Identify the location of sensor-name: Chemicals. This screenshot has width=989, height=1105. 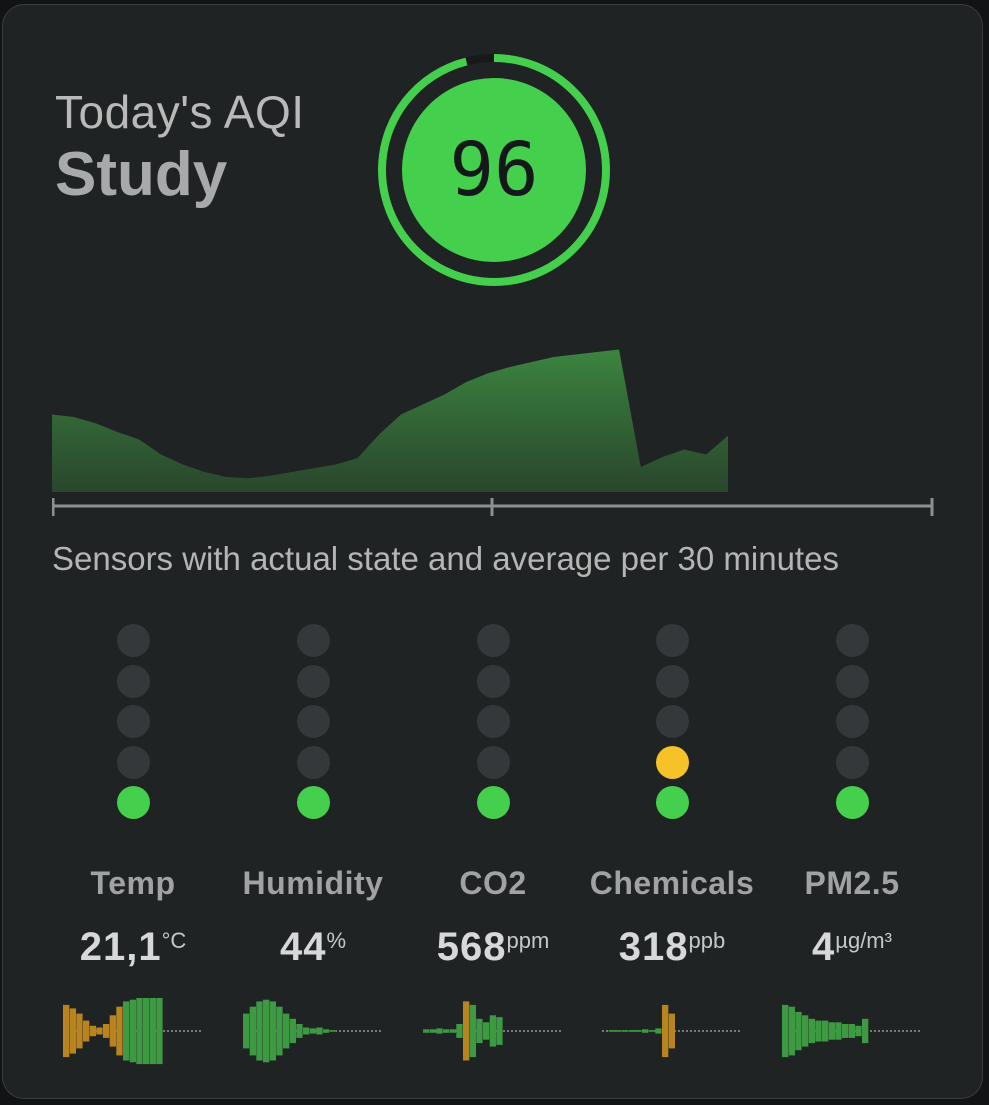
(672, 883).